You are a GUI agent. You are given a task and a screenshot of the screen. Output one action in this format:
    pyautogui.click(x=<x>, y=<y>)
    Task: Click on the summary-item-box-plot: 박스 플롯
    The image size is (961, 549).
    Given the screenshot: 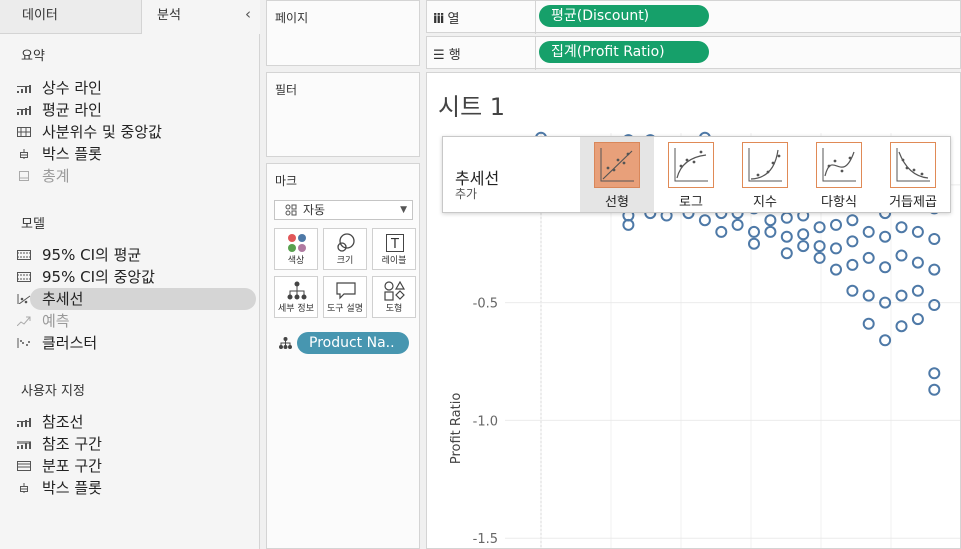 What is the action you would take?
    pyautogui.click(x=135, y=154)
    